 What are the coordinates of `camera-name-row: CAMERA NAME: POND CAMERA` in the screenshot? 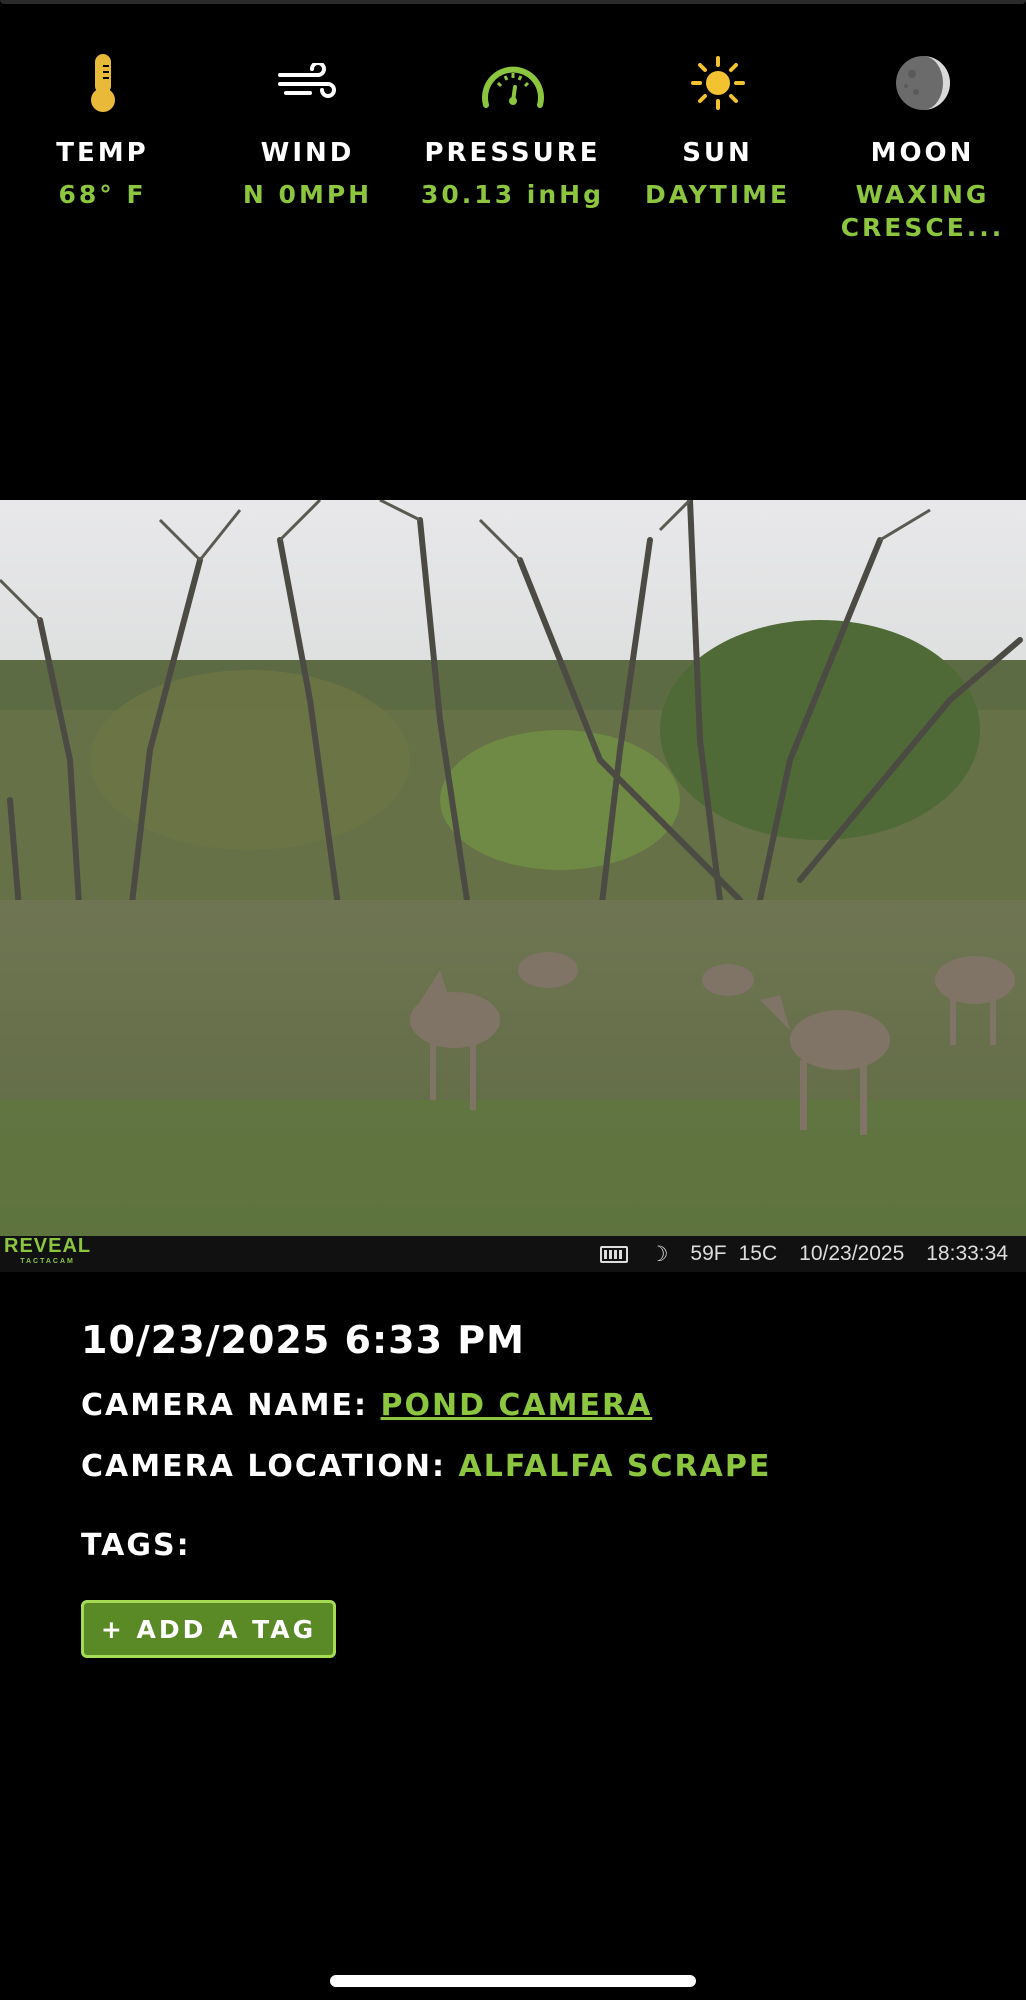 It's located at (531, 1405).